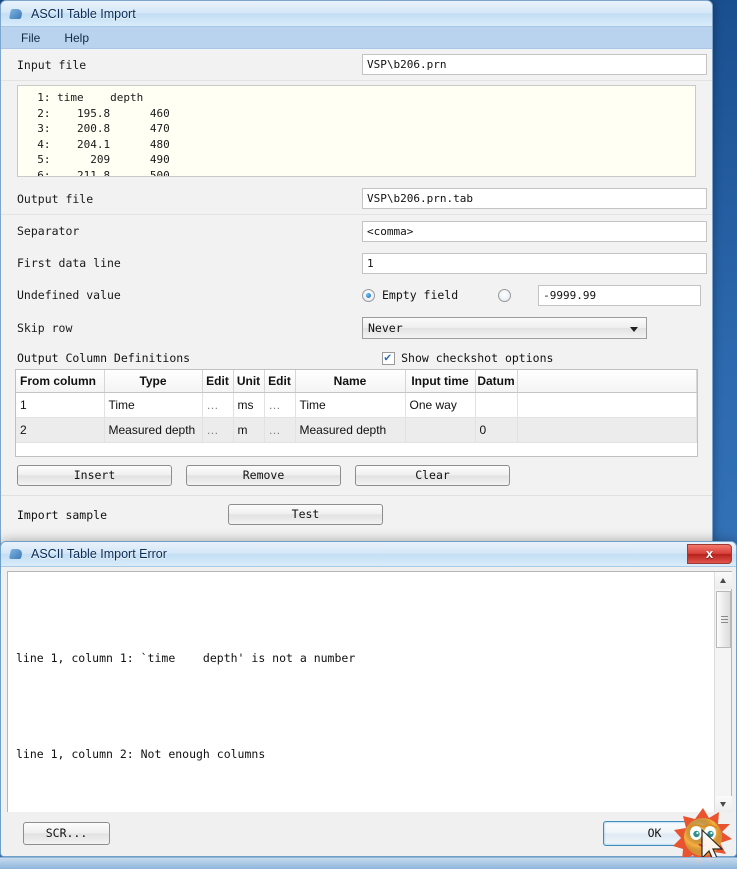 The image size is (737, 869). What do you see at coordinates (368, 834) in the screenshot?
I see `error-dialog-footer: SCR... OK` at bounding box center [368, 834].